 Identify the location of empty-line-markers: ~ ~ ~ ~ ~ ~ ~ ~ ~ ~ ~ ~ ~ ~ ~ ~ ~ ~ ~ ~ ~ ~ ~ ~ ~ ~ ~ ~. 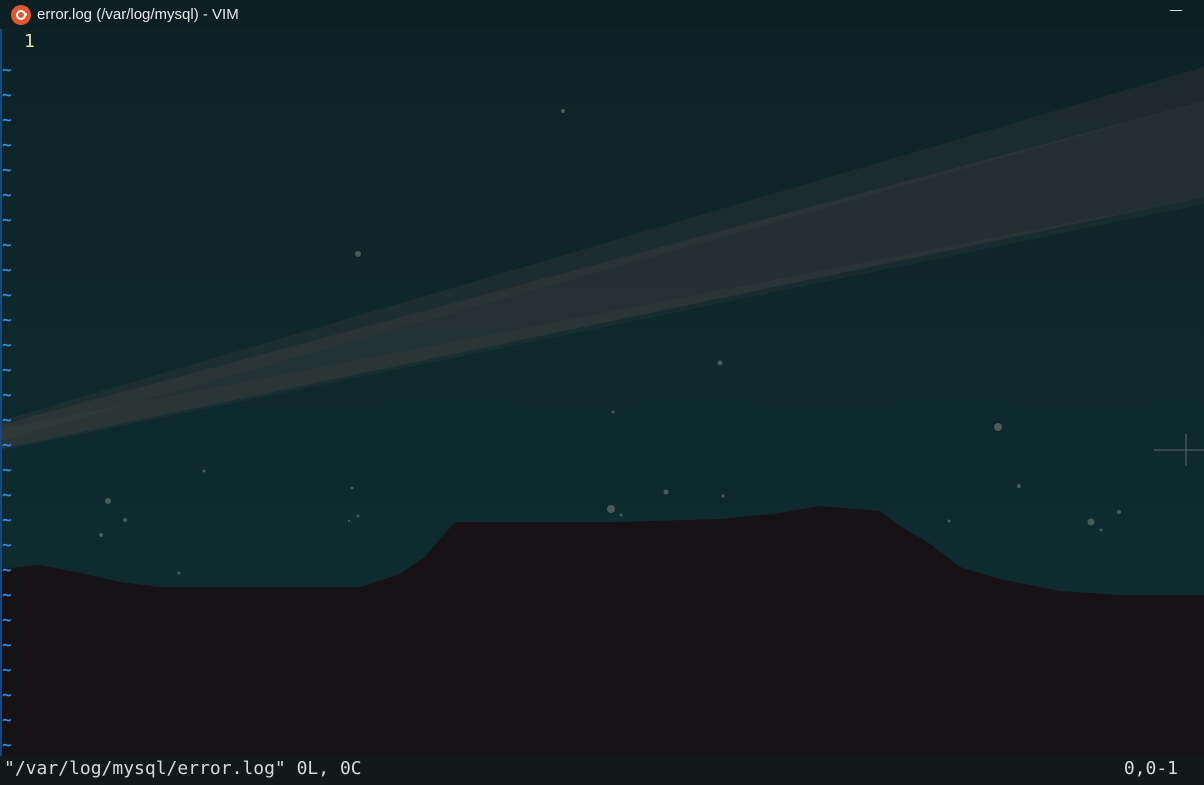
(9, 406).